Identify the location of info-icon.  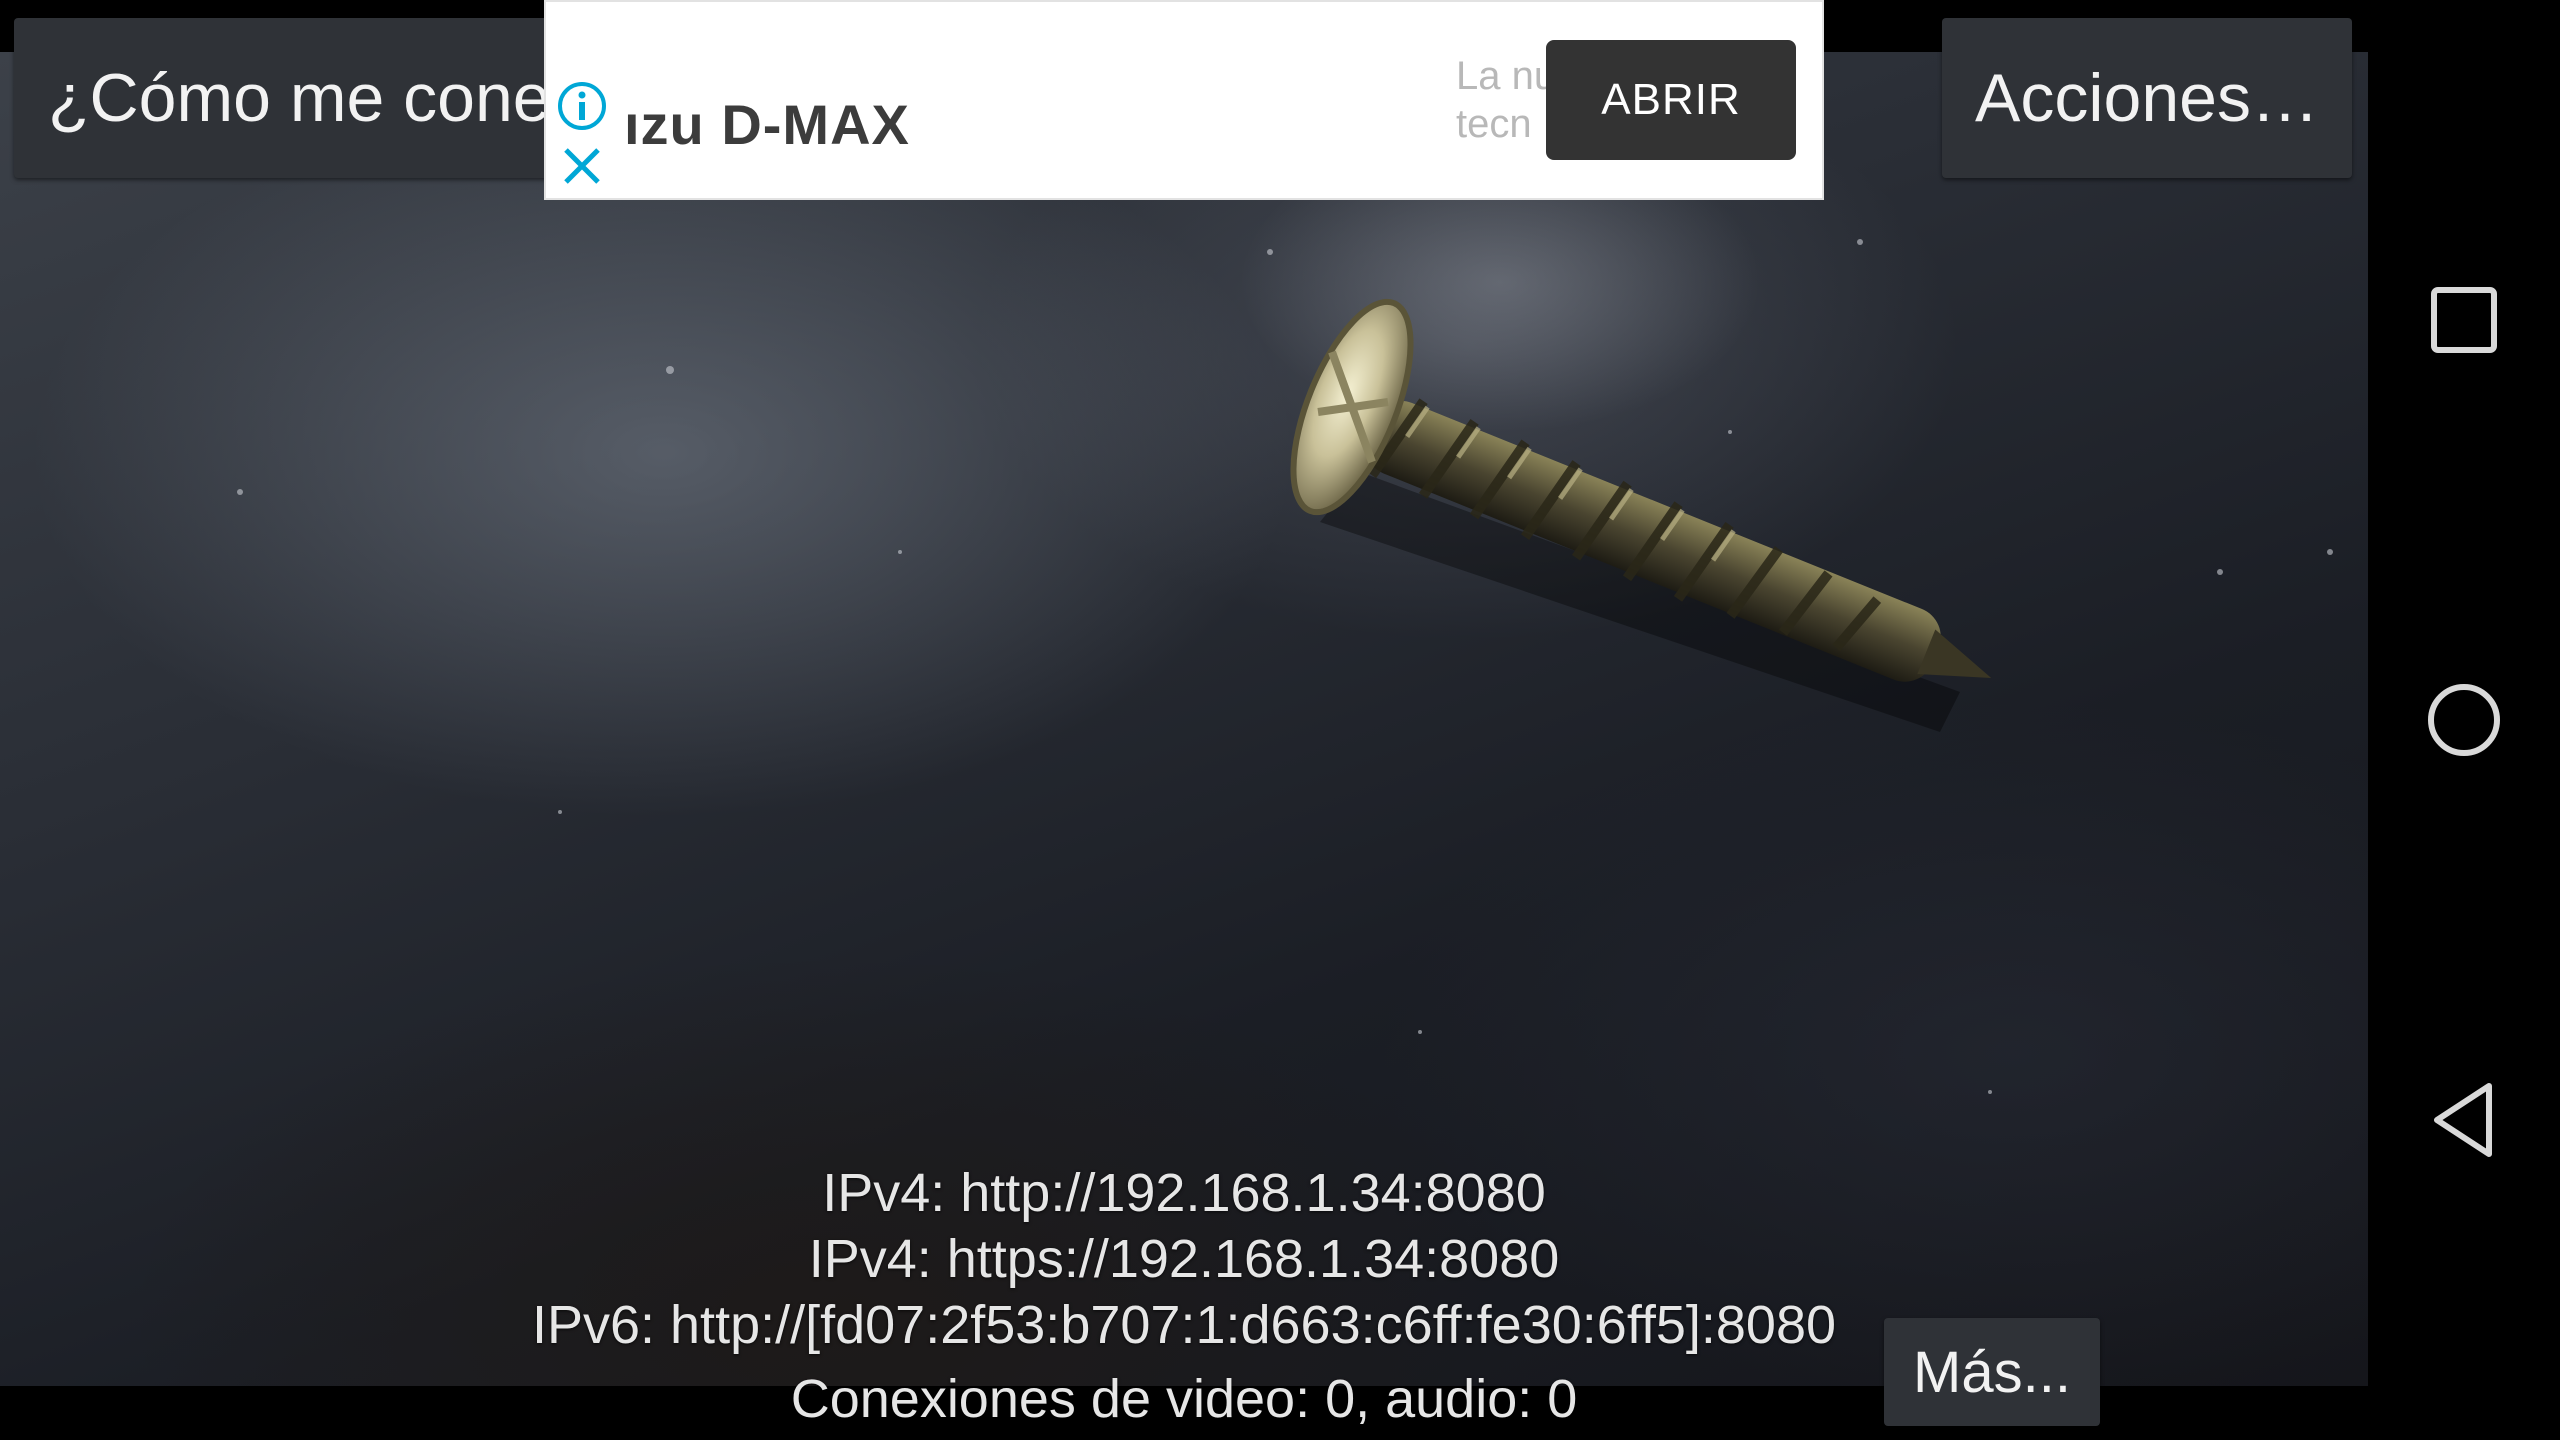
(582, 106).